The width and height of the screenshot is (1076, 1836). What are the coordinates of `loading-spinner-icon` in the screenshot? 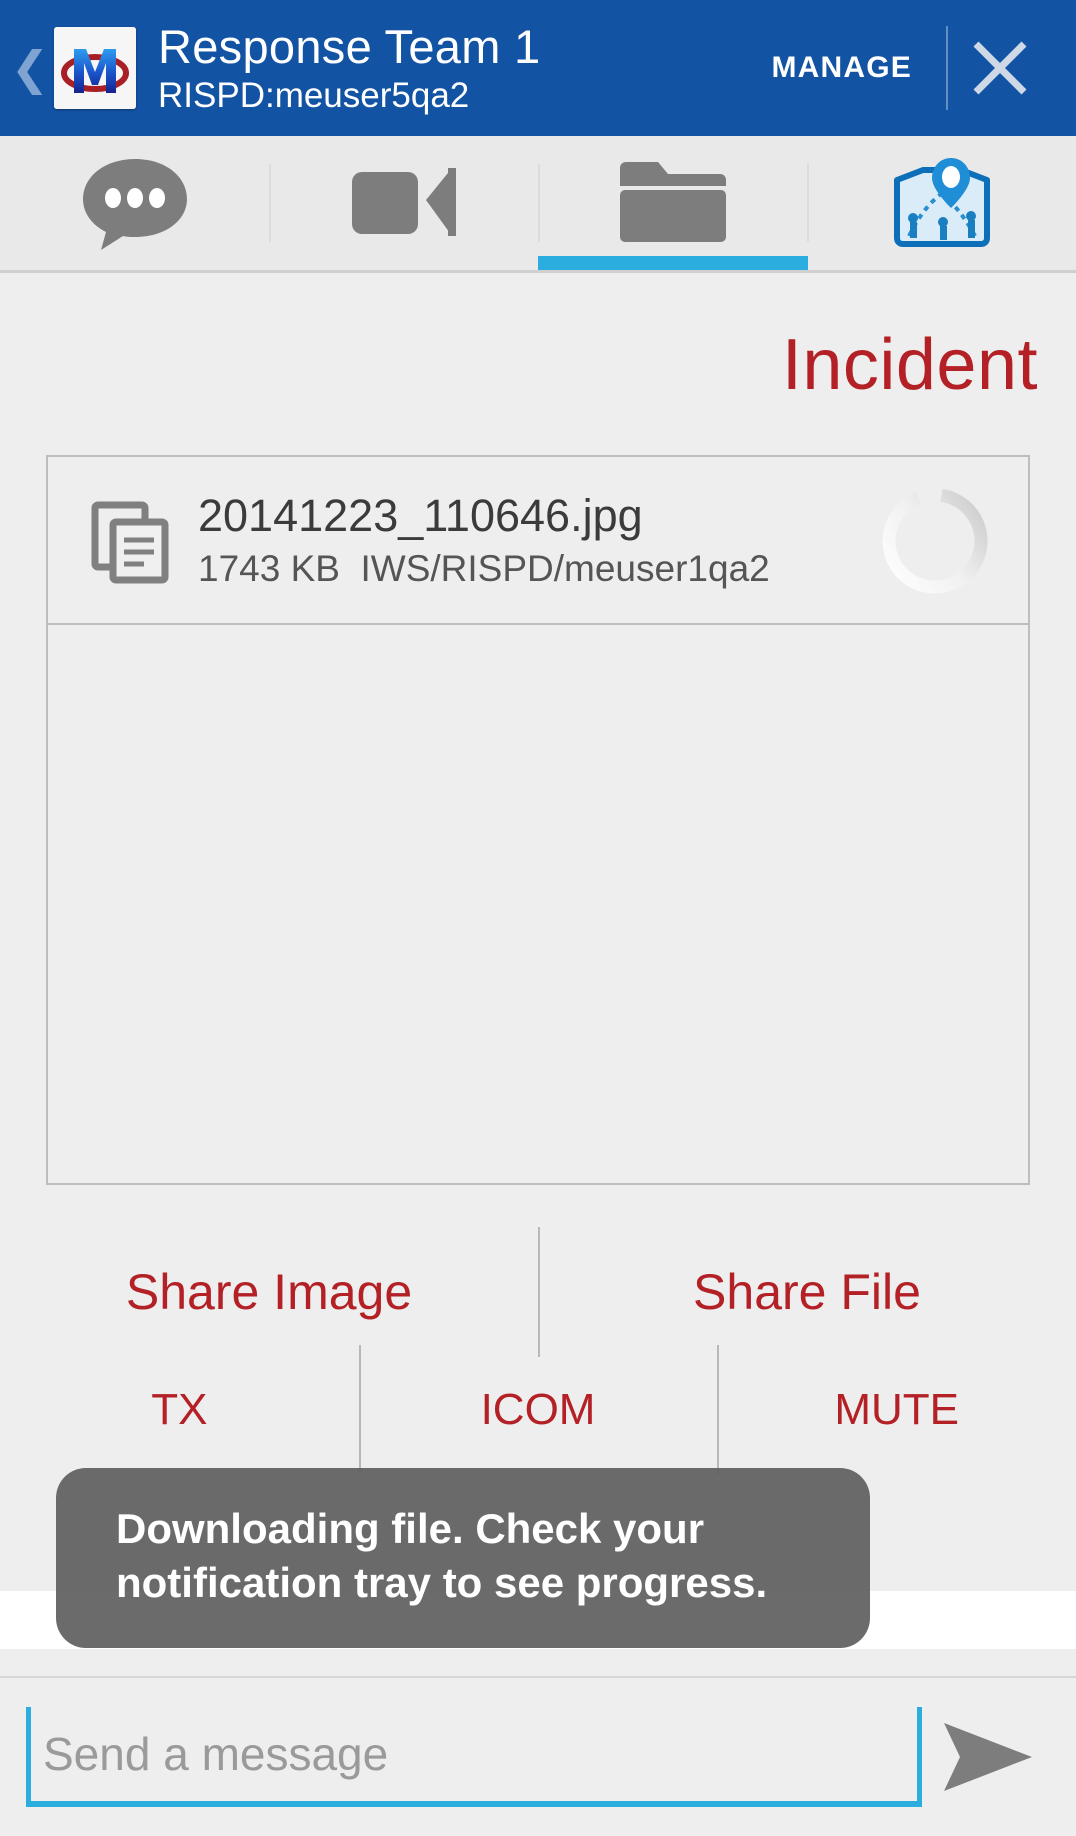 It's located at (935, 541).